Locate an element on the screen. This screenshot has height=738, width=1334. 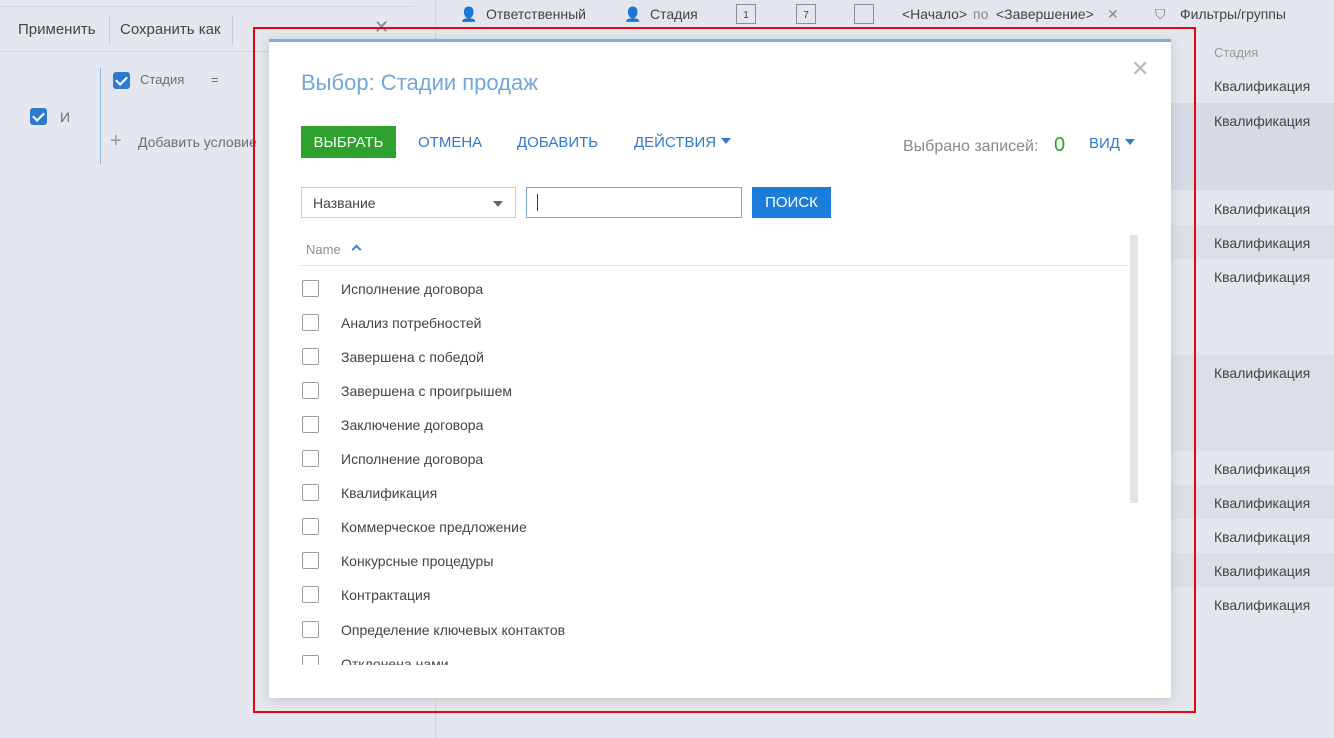
item-label: Конкурсные процедуры is located at coordinates (417, 561).